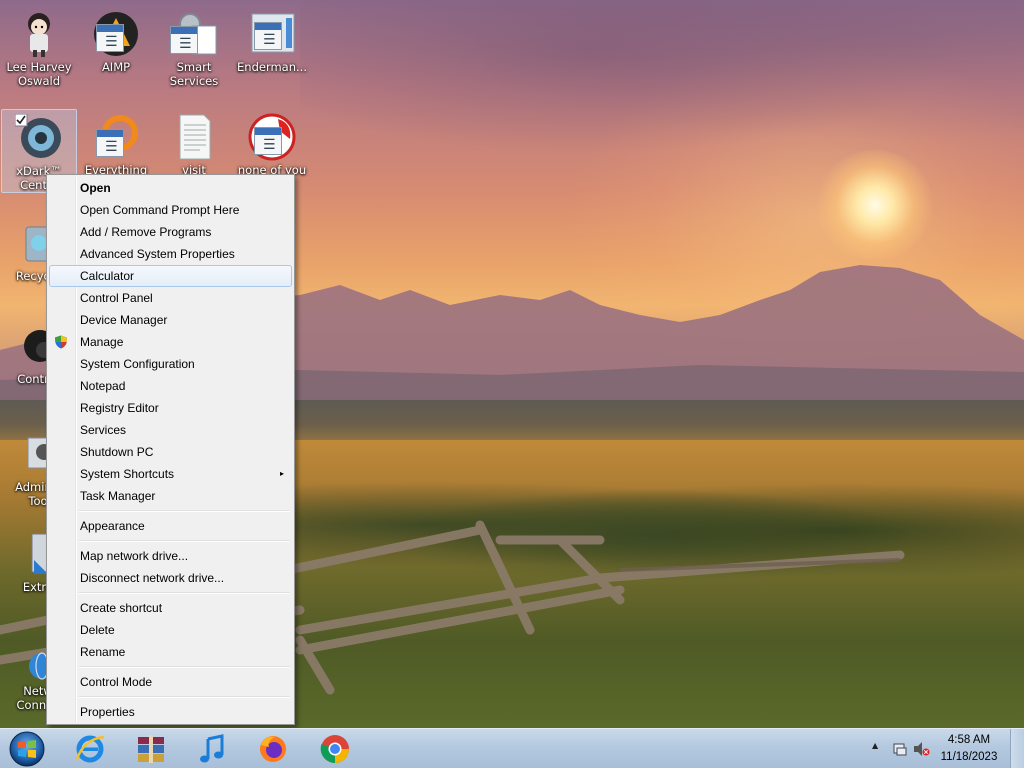  I want to click on menu-item-label: Delete, so click(97, 630).